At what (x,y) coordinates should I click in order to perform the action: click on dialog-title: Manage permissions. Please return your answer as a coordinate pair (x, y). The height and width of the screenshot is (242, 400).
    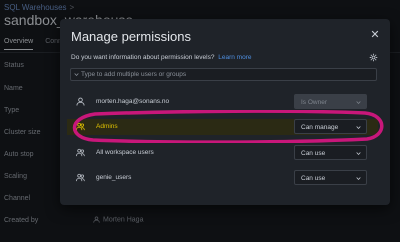
    Looking at the image, I should click on (131, 36).